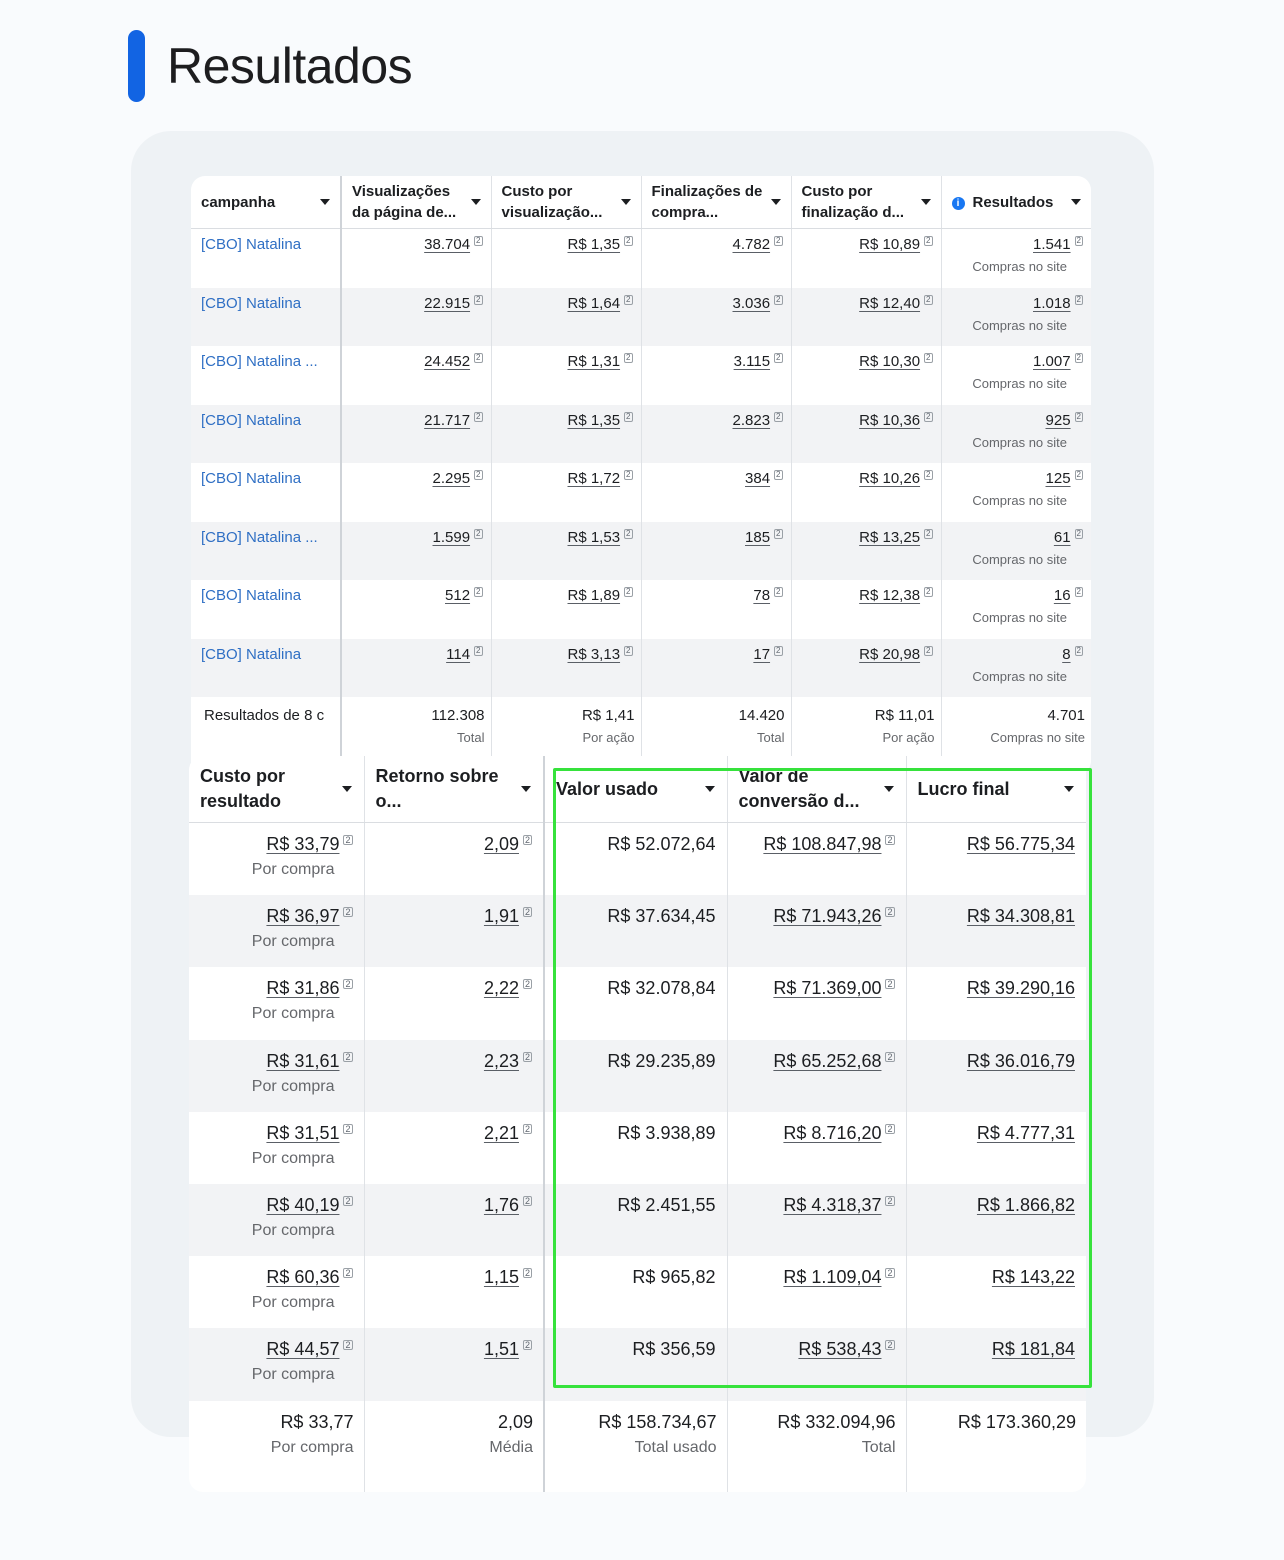 The image size is (1284, 1560). Describe the element at coordinates (635, 1220) in the screenshot. I see `spent-cell: R$ 2.451,55` at that location.